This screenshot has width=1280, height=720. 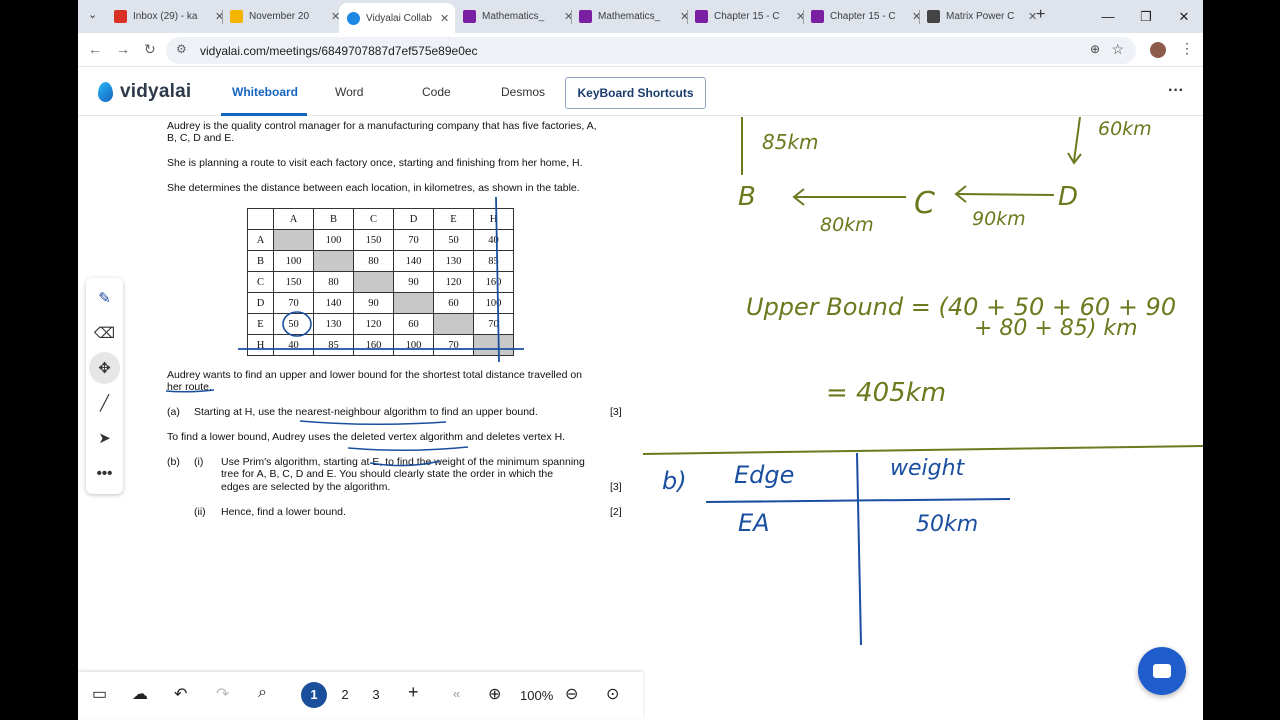 What do you see at coordinates (360, 695) in the screenshot?
I see `bottom-toolbar: ▭ ☁ ↶ ↷ ⌕ 1 2 3 + « ⊕ 100% ⊖ ⊙` at bounding box center [360, 695].